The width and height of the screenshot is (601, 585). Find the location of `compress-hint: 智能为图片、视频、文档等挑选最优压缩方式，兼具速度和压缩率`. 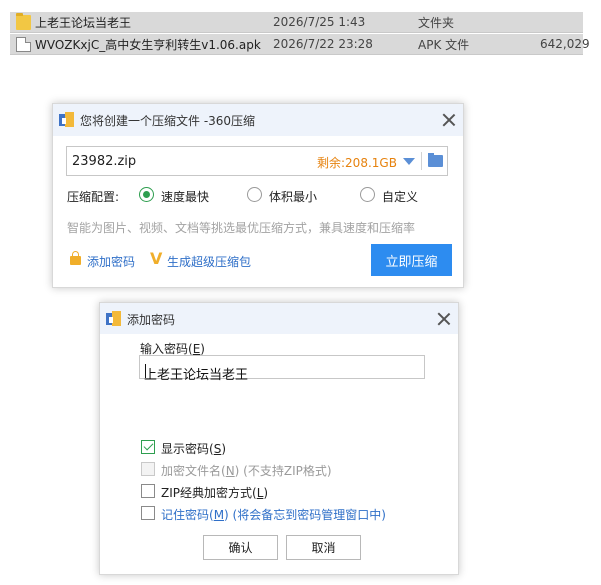

compress-hint: 智能为图片、视频、文档等挑选最优压缩方式，兼具速度和压缩率 is located at coordinates (241, 228).